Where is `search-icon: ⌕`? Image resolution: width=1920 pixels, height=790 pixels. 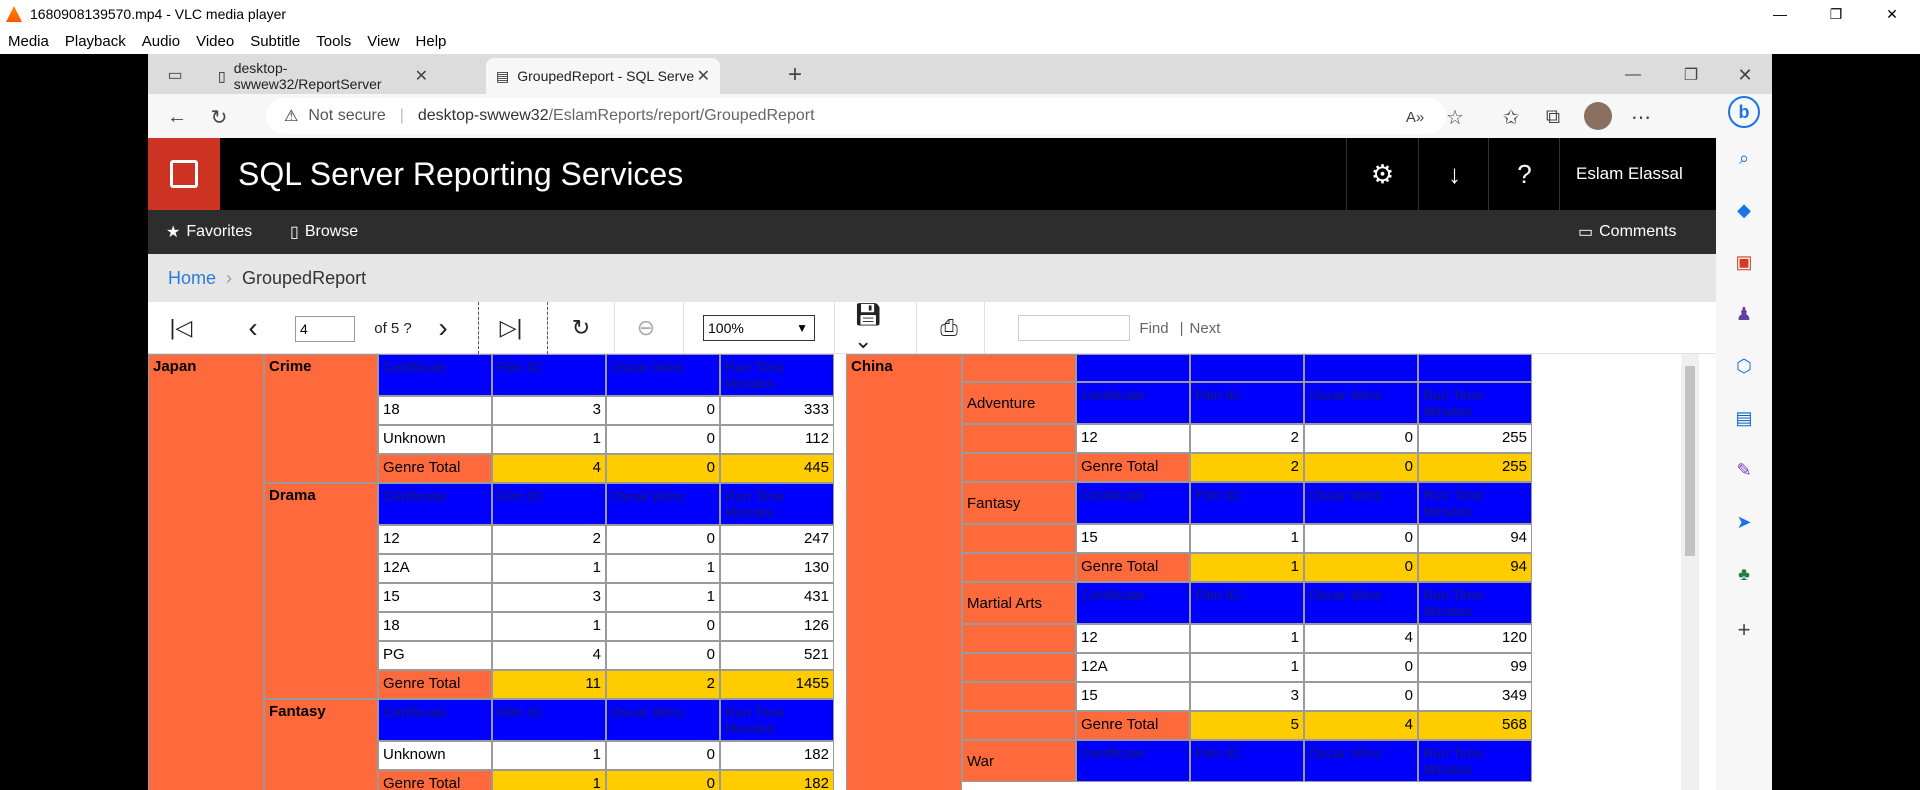
search-icon: ⌕ is located at coordinates (1744, 158).